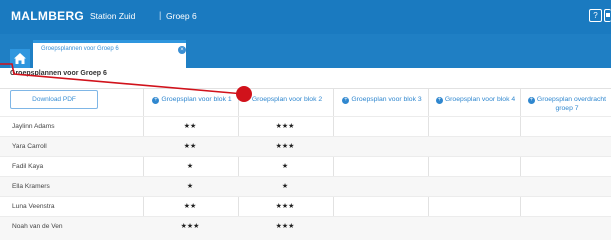  I want to click on table-row: Jaylinn Adams ★★ ★★★, so click(305, 126).